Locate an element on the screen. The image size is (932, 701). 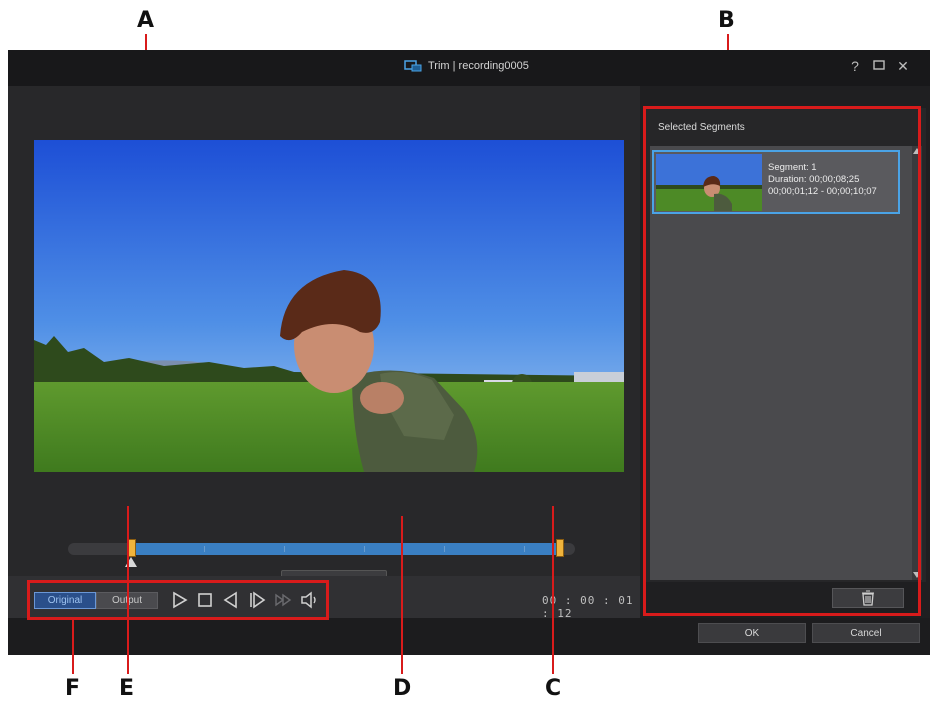
dialog-footer: OK Cancel is located at coordinates (469, 636).